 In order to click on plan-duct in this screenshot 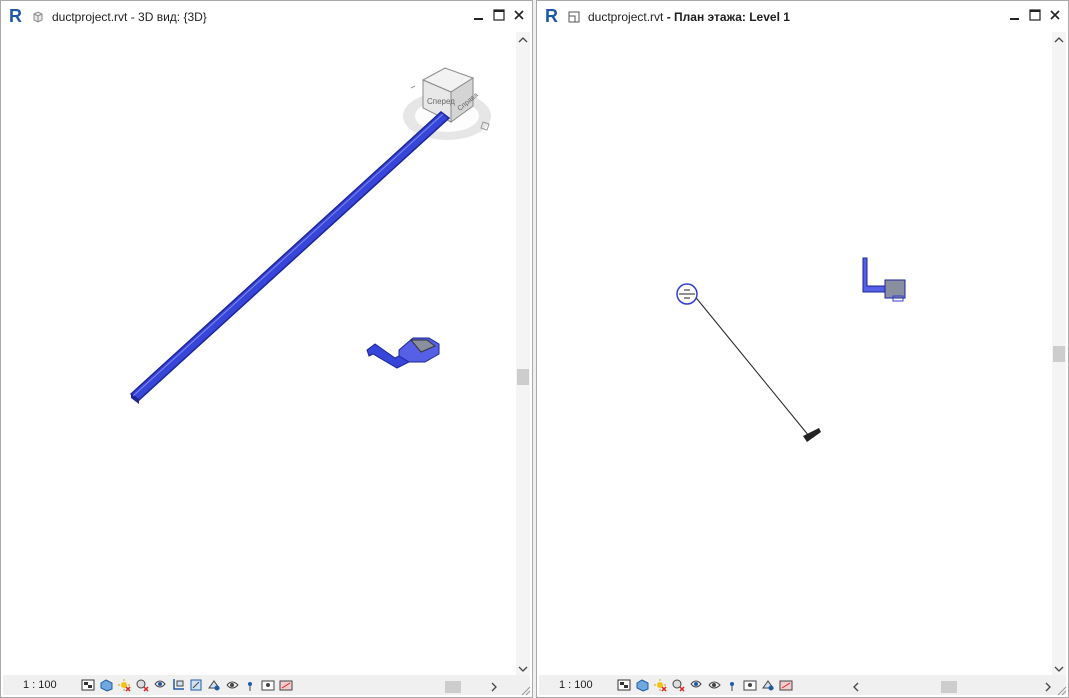, I will do `click(884, 279)`.